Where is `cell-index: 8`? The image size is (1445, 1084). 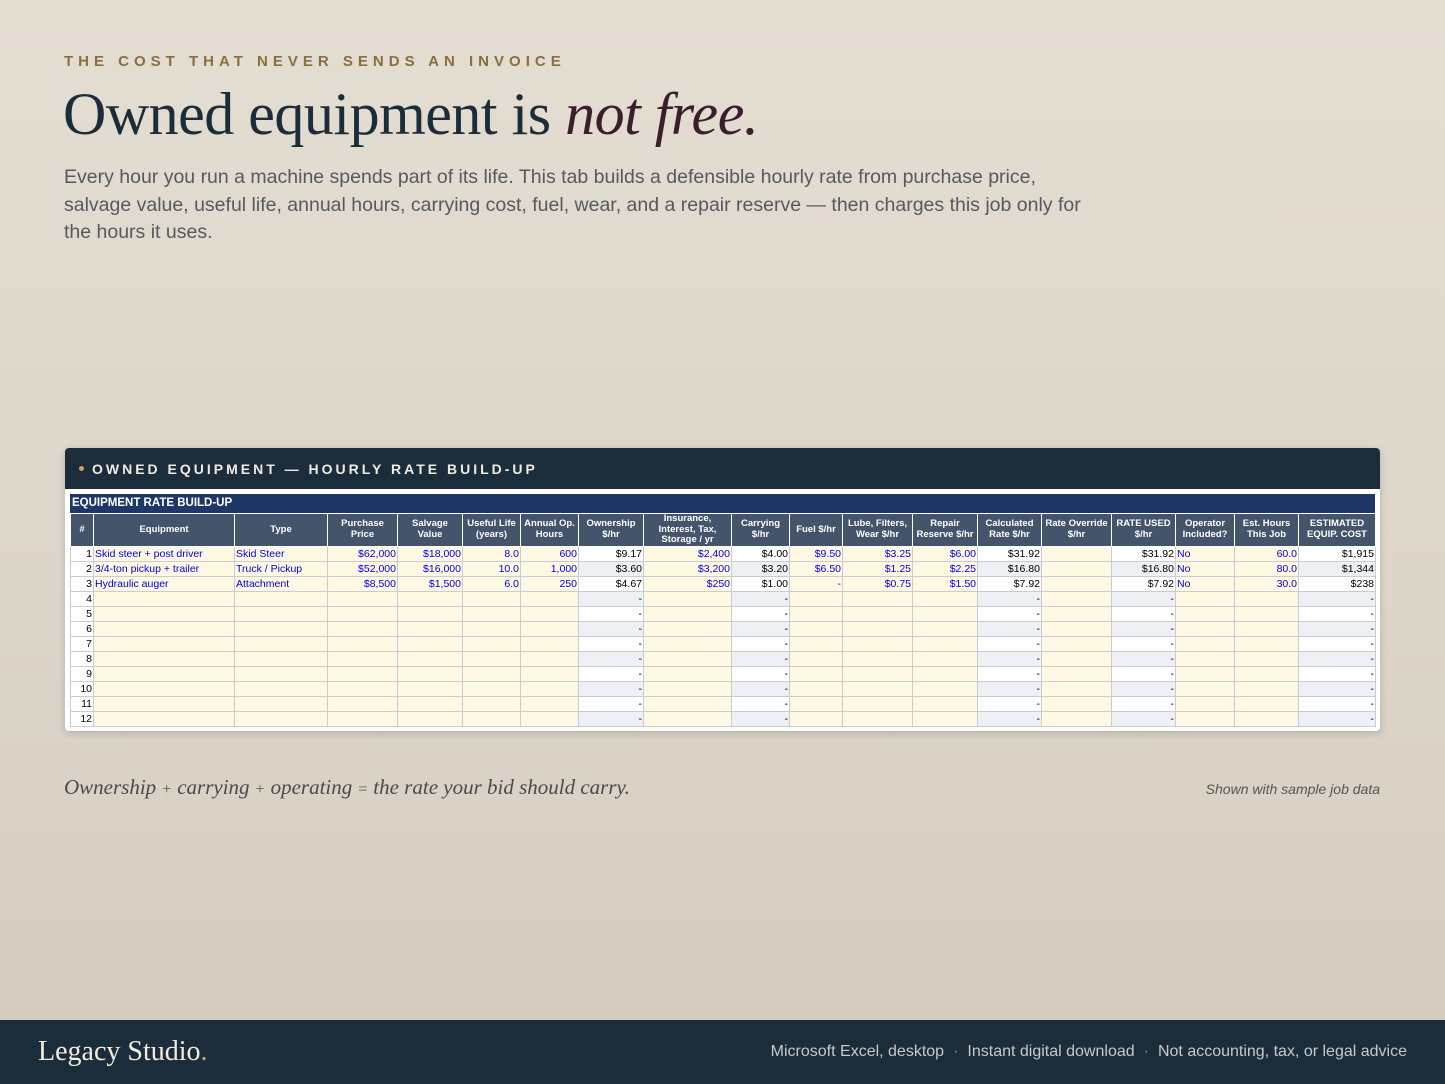
cell-index: 8 is located at coordinates (82, 658).